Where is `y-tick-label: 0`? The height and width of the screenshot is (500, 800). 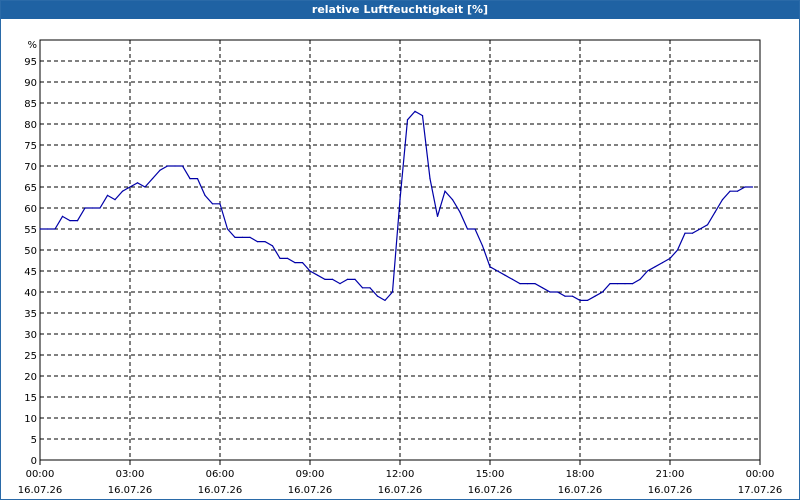
y-tick-label: 0 is located at coordinates (34, 461).